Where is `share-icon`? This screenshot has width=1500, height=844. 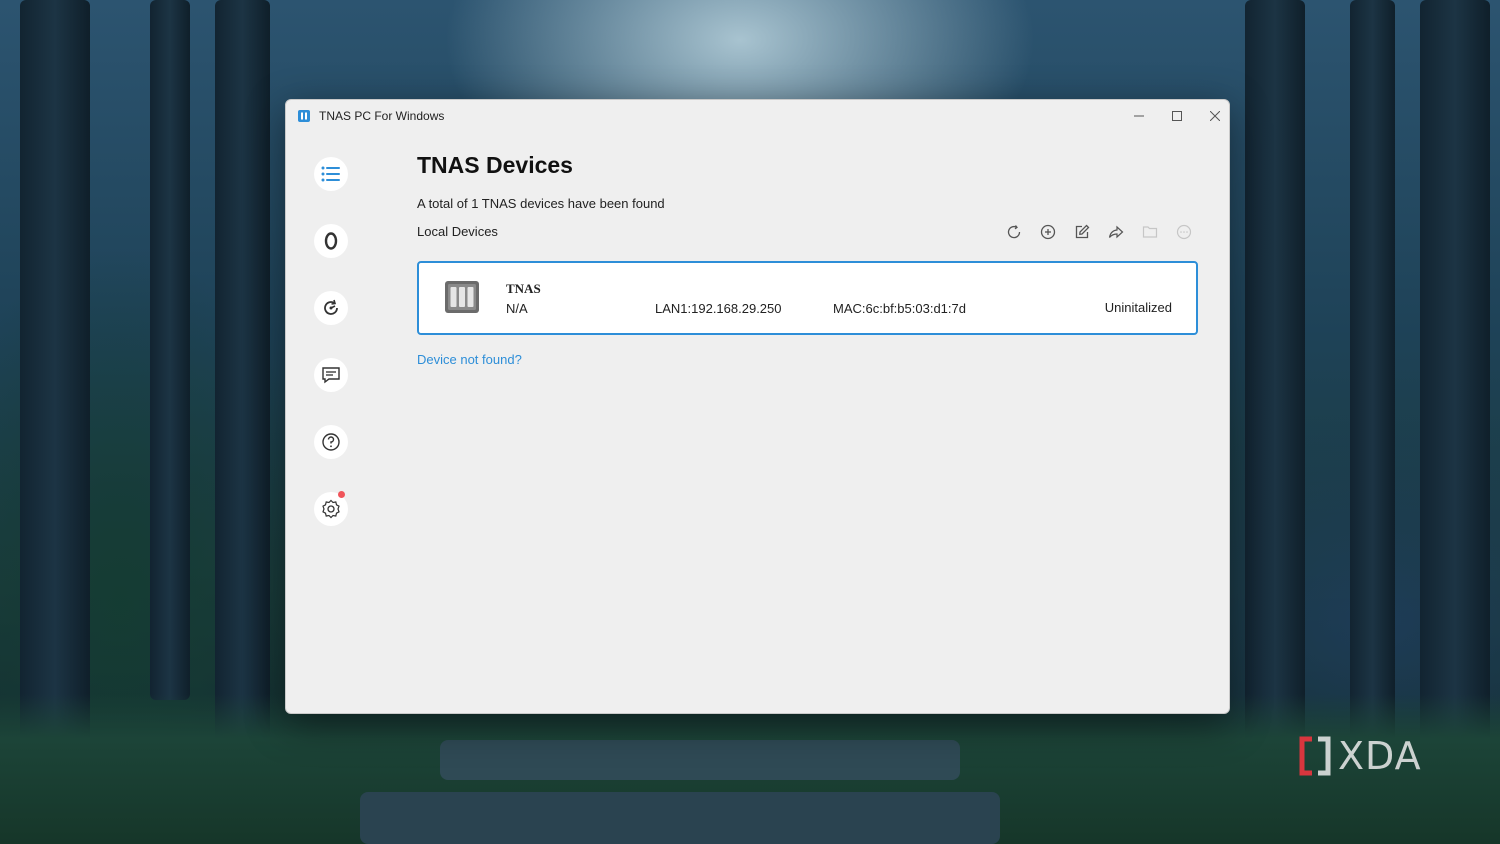
share-icon is located at coordinates (1116, 232).